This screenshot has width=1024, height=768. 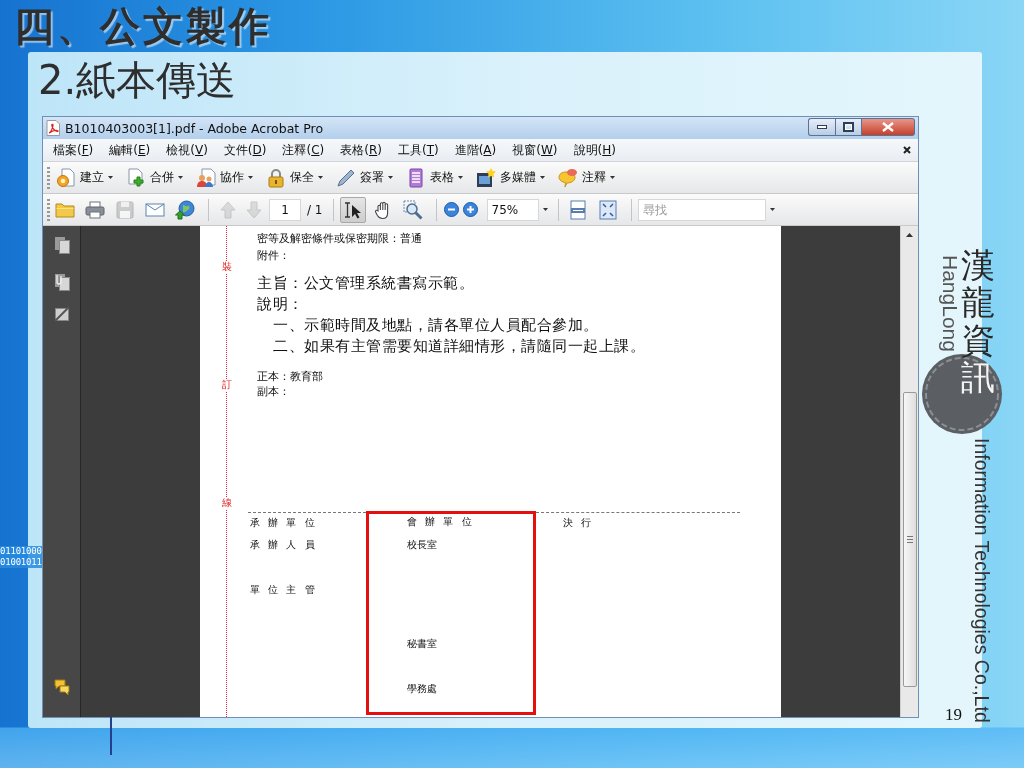 I want to click on column-heading: 會 辦 單 位, so click(x=439, y=522).